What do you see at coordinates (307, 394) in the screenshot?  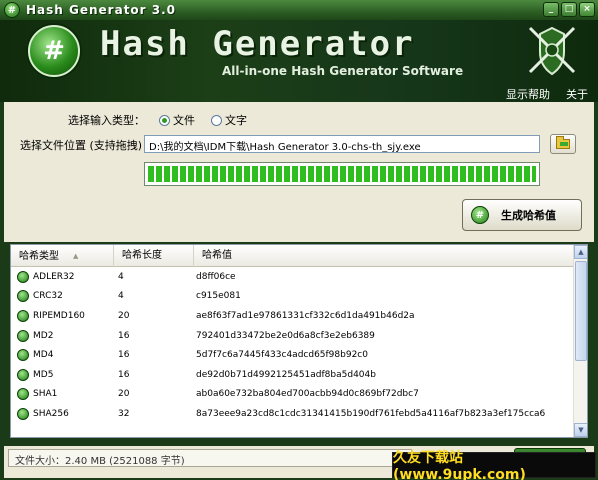 I see `hash-value: ab0a60e732ba804ed700acbb94d0c869bf72dbc7` at bounding box center [307, 394].